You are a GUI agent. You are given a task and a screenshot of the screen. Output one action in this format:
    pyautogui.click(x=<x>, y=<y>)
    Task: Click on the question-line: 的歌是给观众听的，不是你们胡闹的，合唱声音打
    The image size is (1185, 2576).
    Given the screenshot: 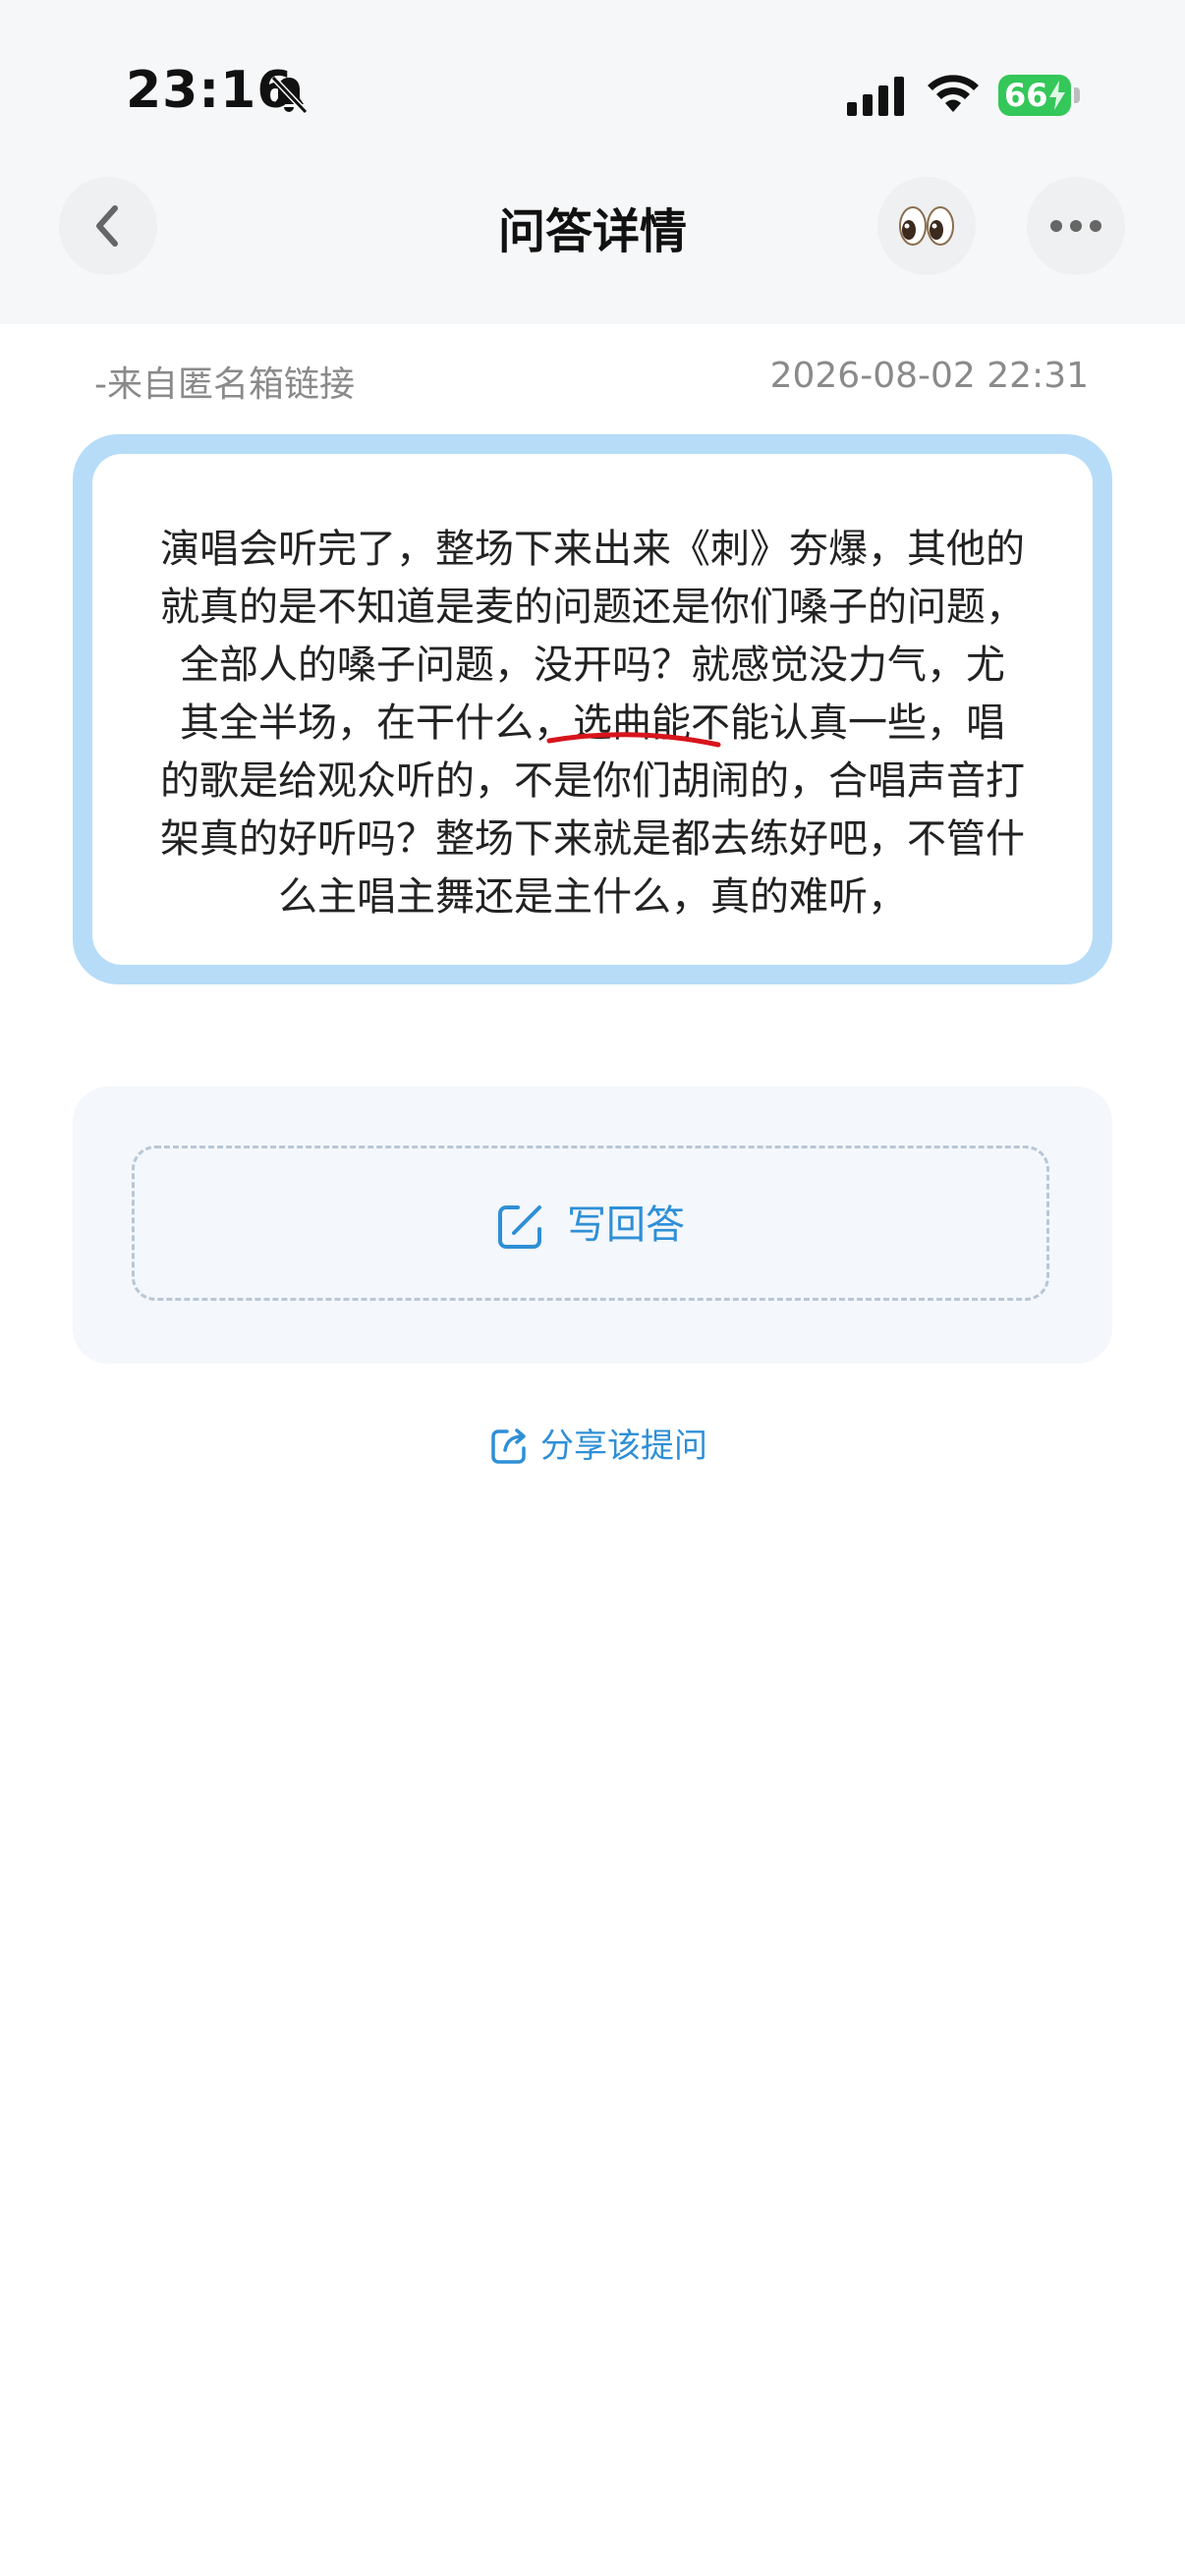 What is the action you would take?
    pyautogui.click(x=592, y=781)
    